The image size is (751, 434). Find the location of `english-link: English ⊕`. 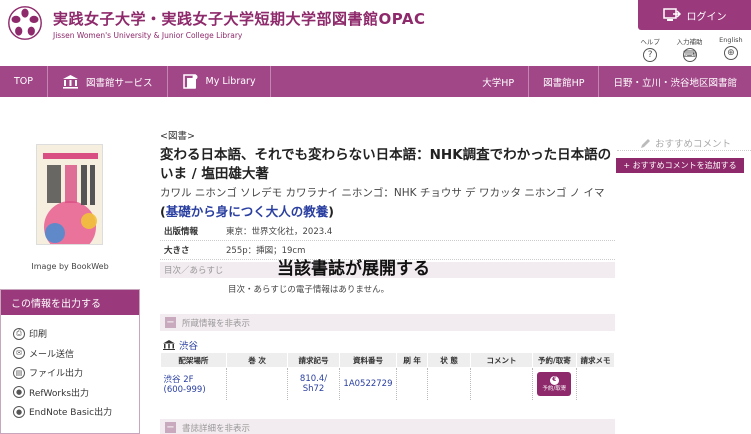

english-link: English ⊕ is located at coordinates (731, 51).